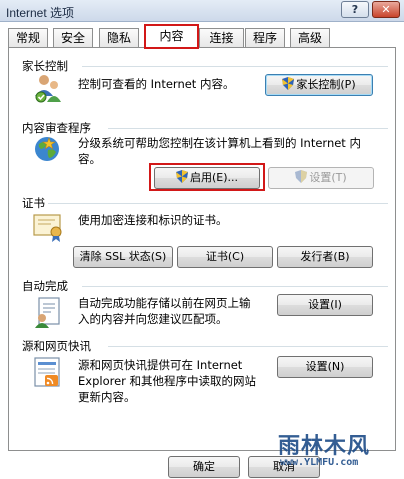  What do you see at coordinates (56, 346) in the screenshot?
I see `feeds-heading: 源和网页快讯` at bounding box center [56, 346].